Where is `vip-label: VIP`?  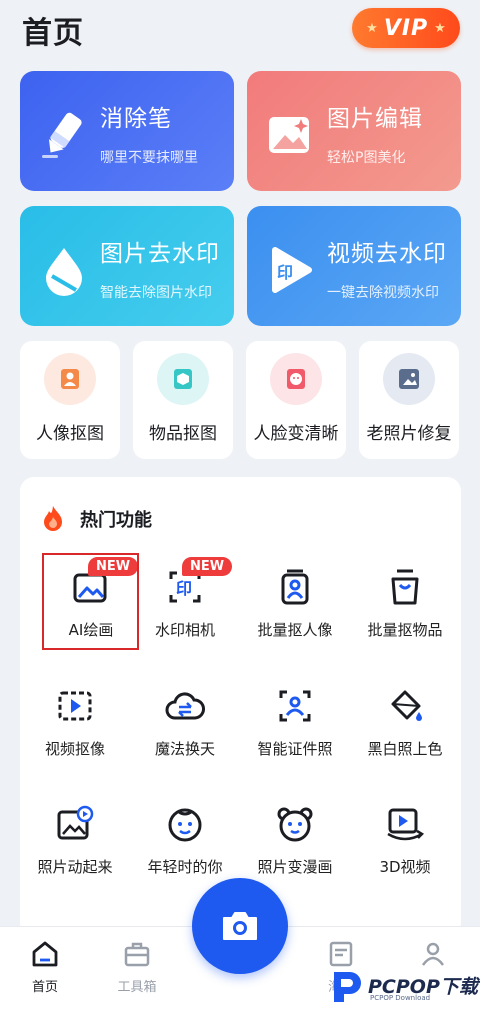
vip-label: VIP is located at coordinates (406, 28).